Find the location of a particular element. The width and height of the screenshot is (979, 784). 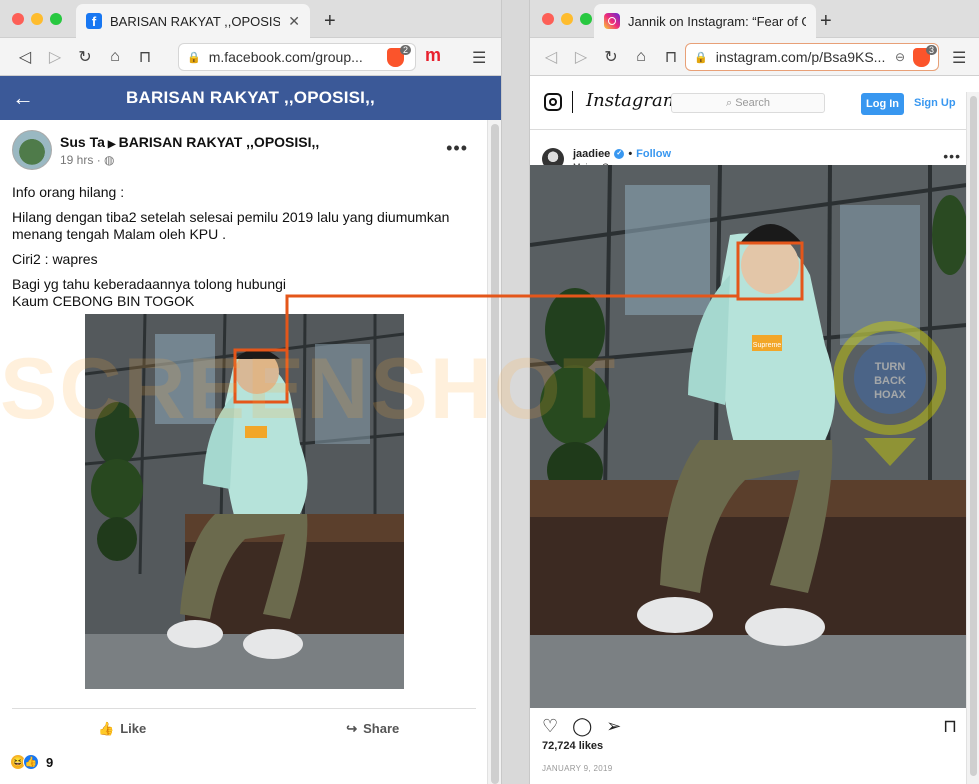

post-line: Kaum CEBONG BIN TOGOK is located at coordinates (103, 301).